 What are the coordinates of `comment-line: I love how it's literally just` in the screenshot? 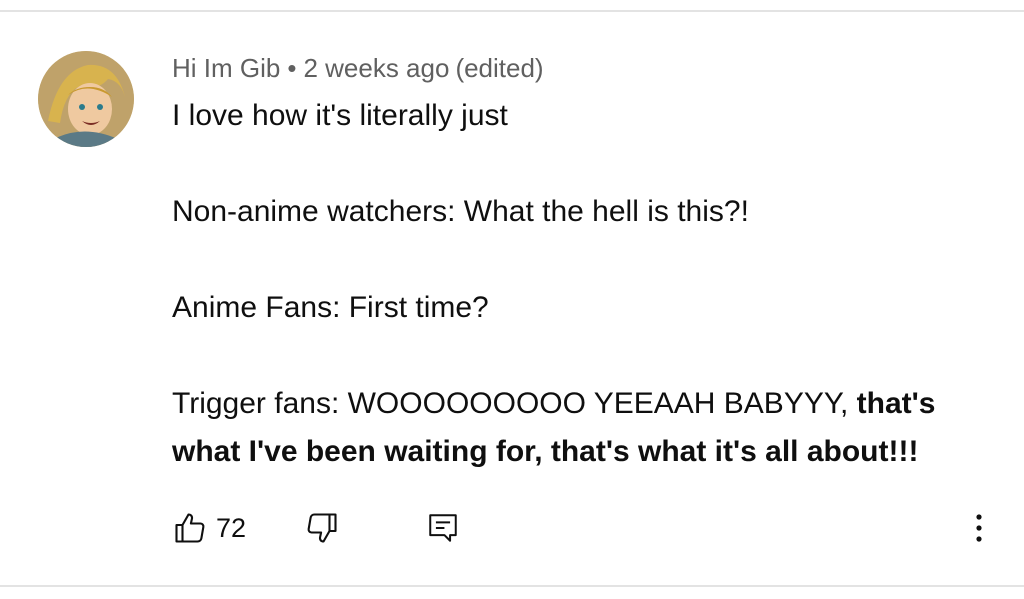 It's located at (340, 115).